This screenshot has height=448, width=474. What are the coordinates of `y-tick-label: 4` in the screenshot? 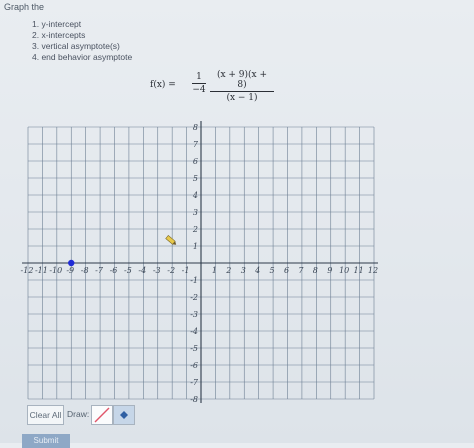 It's located at (195, 195).